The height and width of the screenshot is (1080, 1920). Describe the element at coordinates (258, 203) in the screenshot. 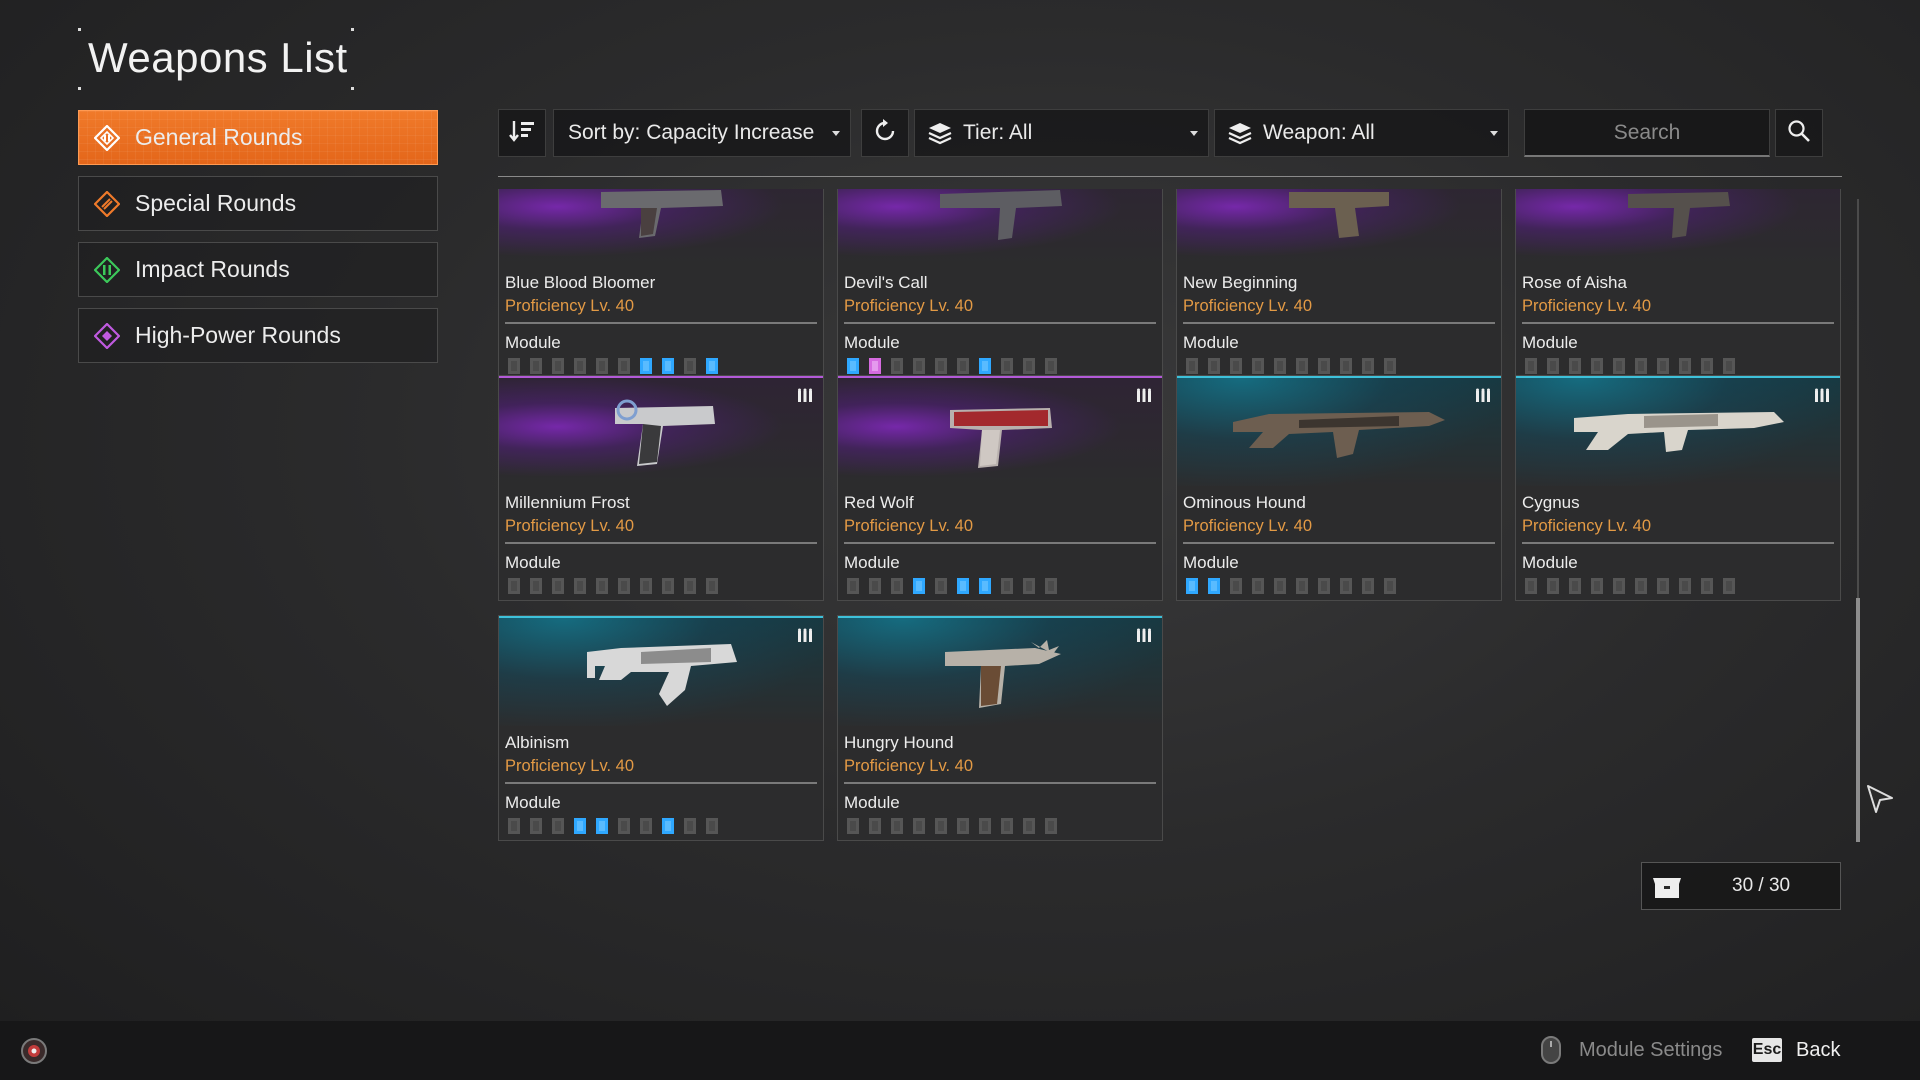

I see `category-special-rounds: Special Rounds` at that location.